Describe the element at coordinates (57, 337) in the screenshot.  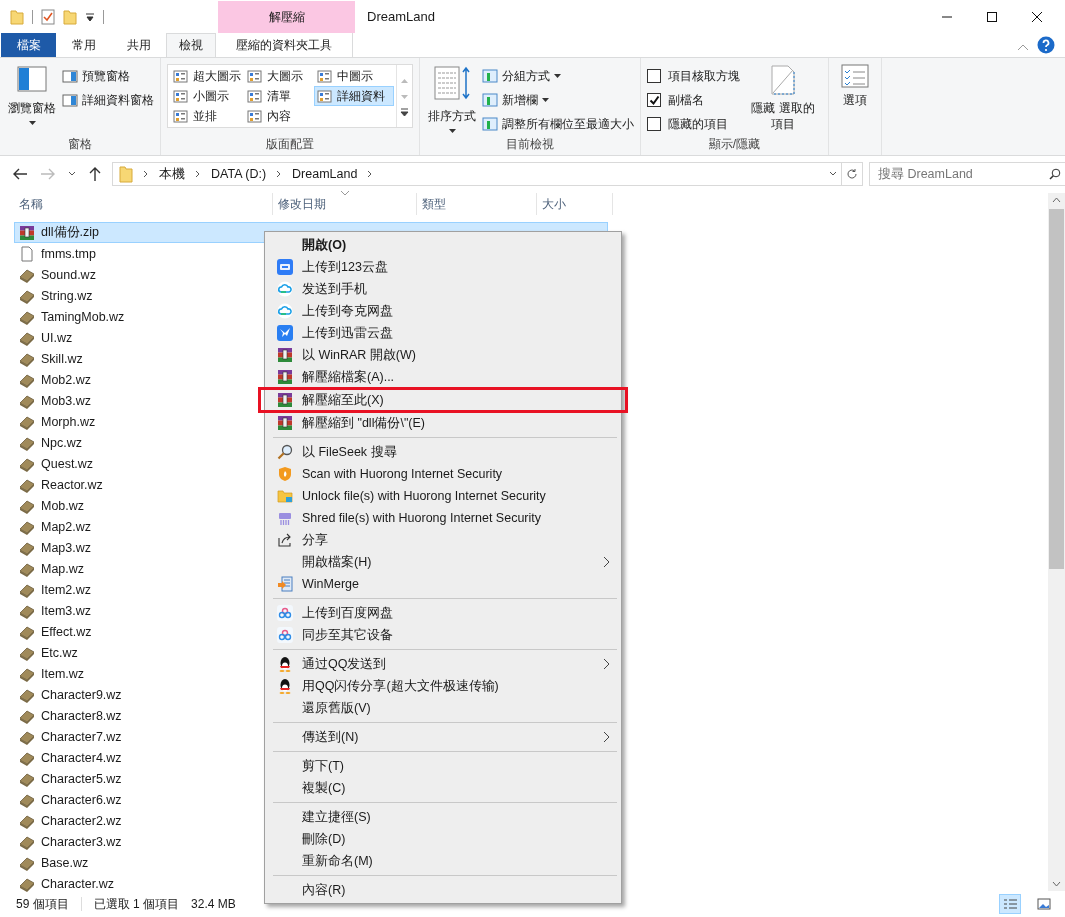
I see `file-name: UI.wz` at that location.